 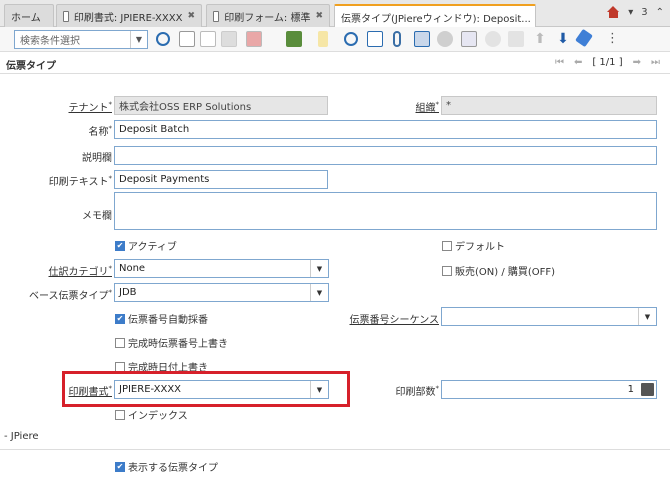 I want to click on doc-sequence-select: ▼, so click(x=549, y=316).